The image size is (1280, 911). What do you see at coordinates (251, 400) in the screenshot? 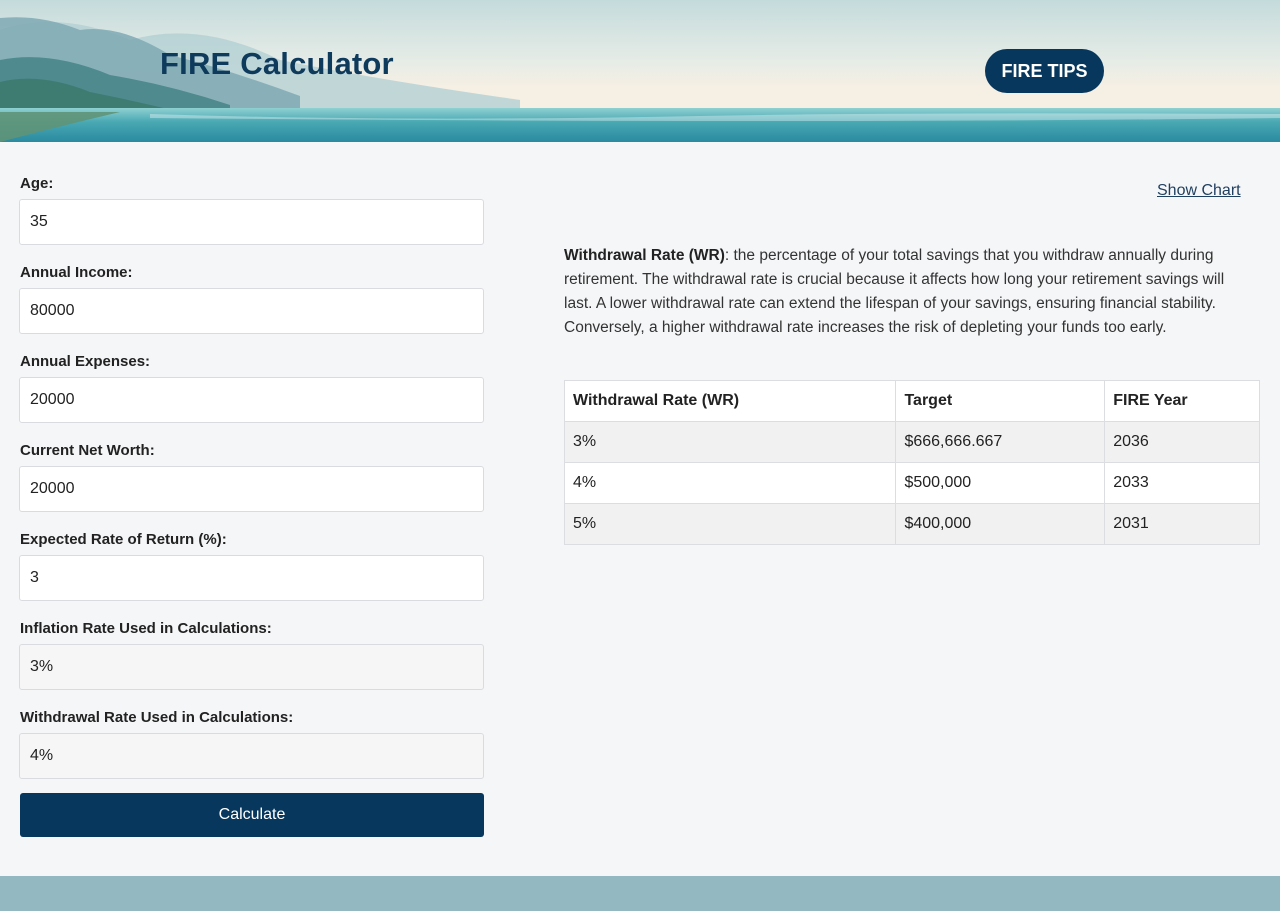
I see `annual-expenses-input` at bounding box center [251, 400].